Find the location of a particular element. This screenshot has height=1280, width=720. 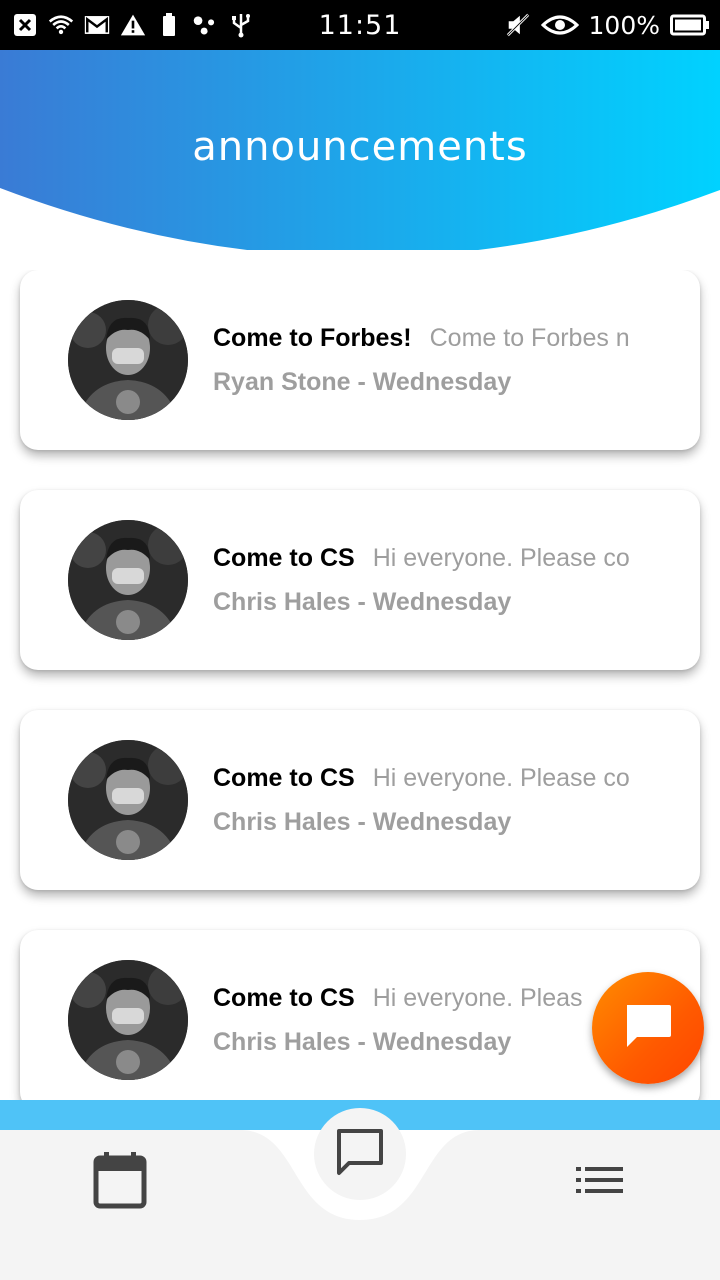

nav-calendar is located at coordinates (120, 1182).